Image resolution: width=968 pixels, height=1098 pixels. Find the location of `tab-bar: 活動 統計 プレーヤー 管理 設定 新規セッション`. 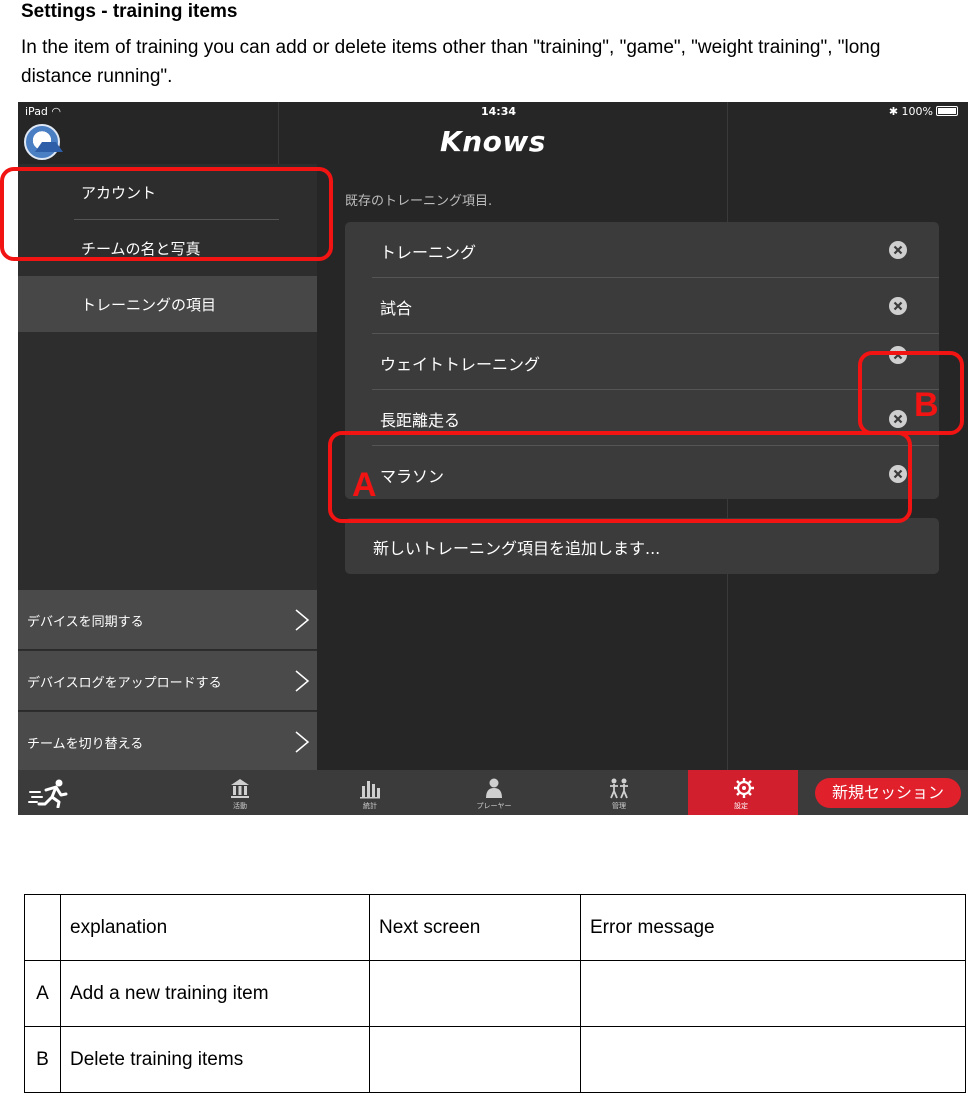

tab-bar: 活動 統計 プレーヤー 管理 設定 新規セッション is located at coordinates (493, 792).